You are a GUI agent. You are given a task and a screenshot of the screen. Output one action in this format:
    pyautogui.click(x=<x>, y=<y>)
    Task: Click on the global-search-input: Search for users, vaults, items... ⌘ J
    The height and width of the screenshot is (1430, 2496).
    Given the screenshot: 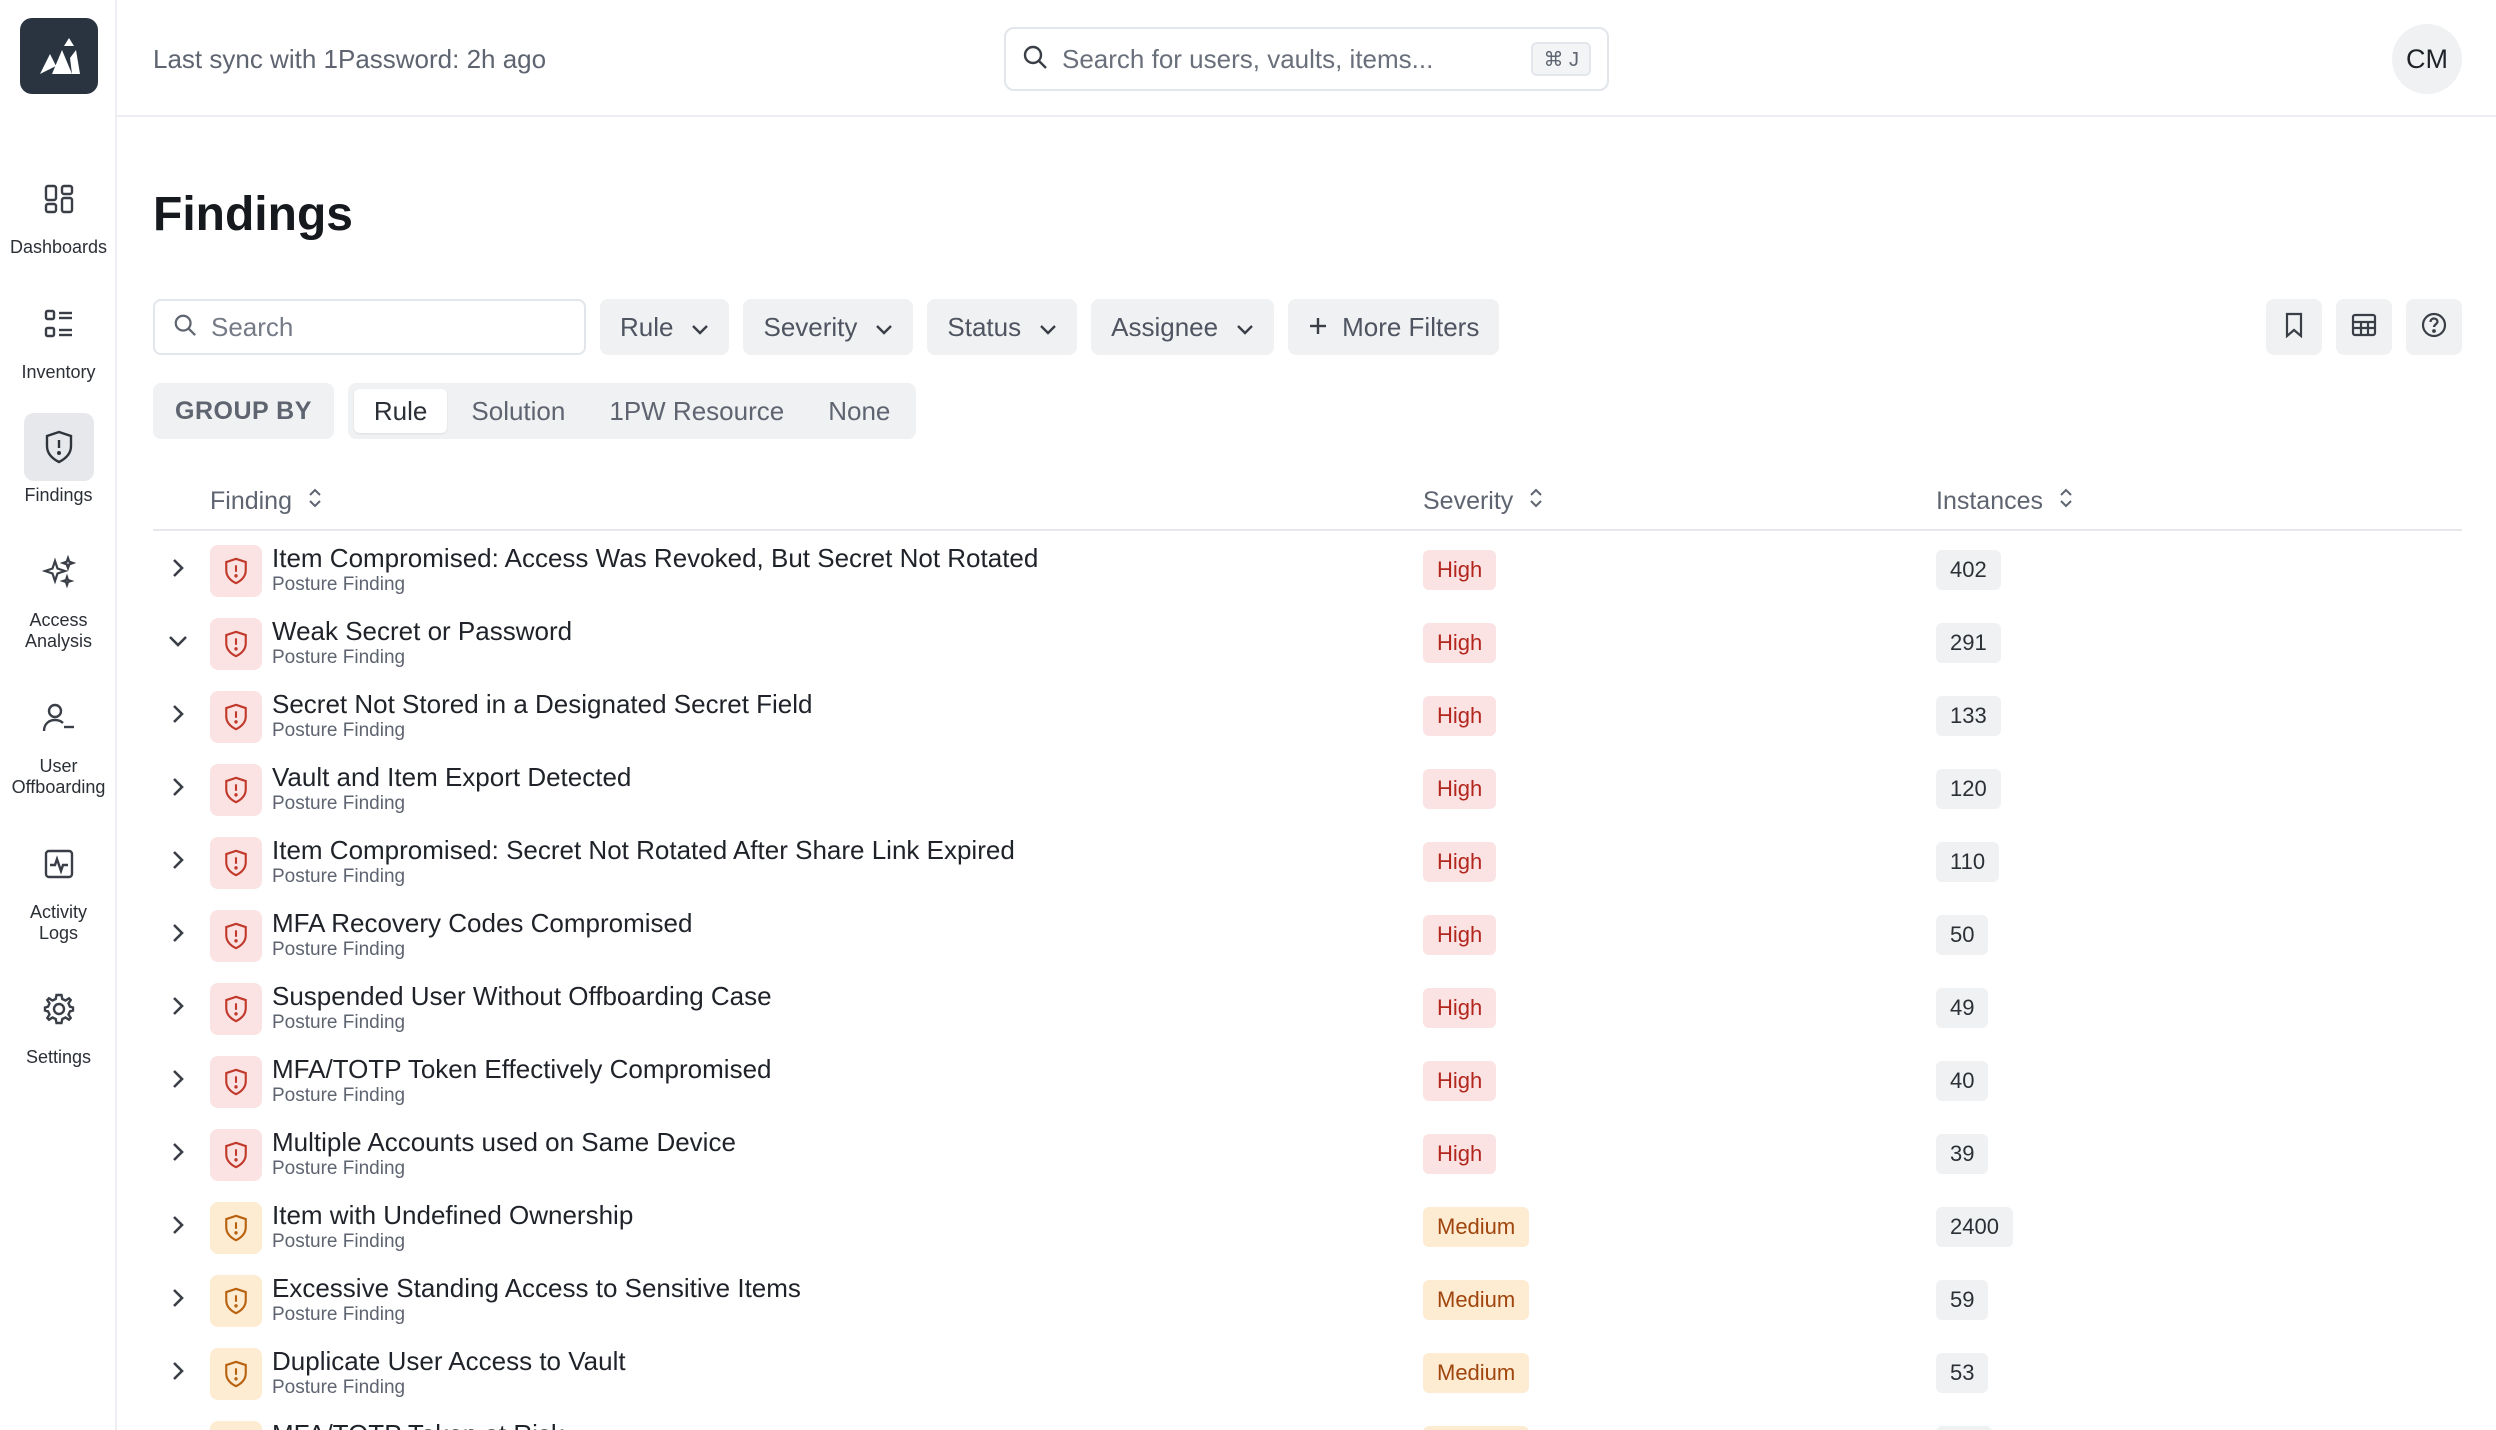 What is the action you would take?
    pyautogui.click(x=1306, y=59)
    